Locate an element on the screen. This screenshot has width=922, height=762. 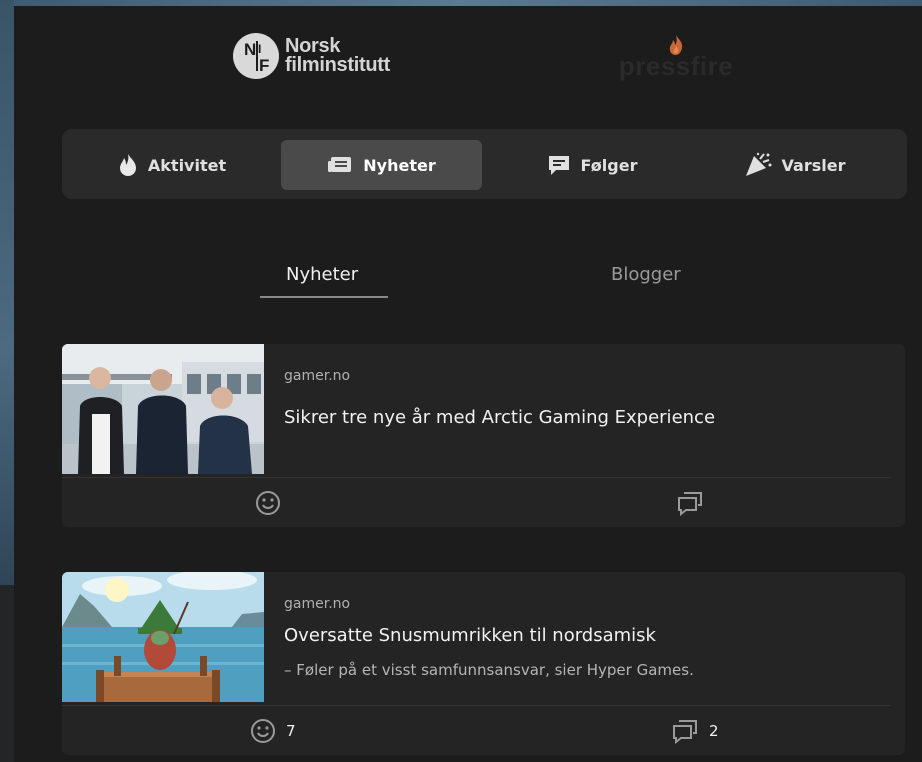
tab-nyheter-label: Nyheter is located at coordinates (399, 165).